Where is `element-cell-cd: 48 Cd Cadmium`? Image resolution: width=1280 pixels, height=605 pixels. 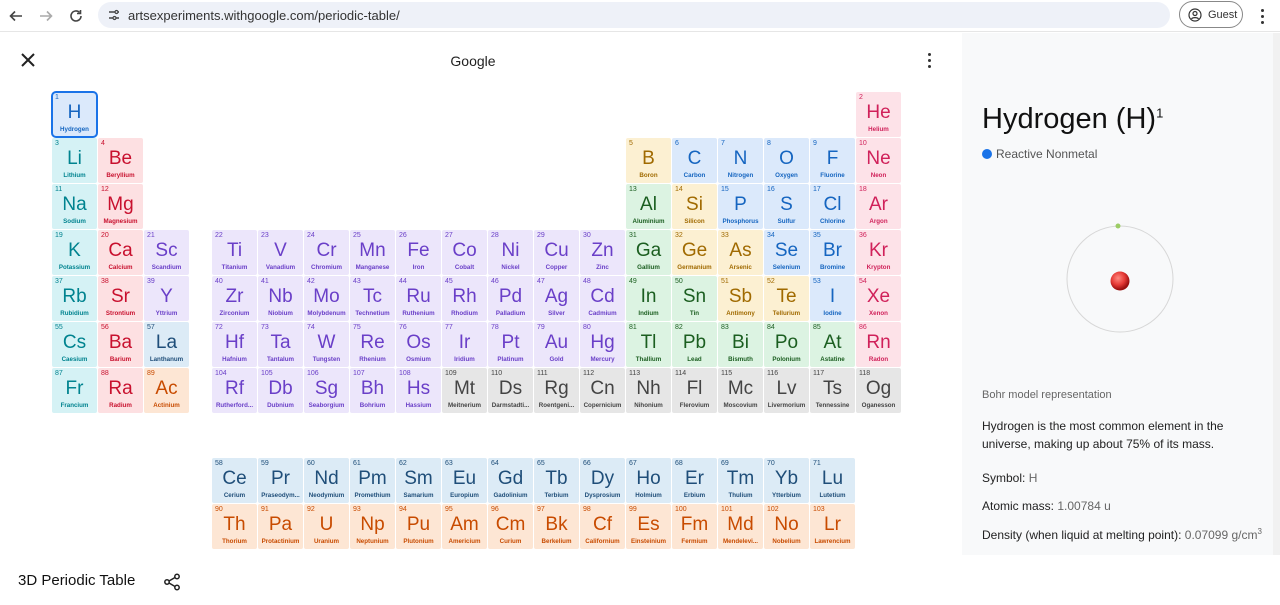
element-cell-cd: 48 Cd Cadmium is located at coordinates (602, 298).